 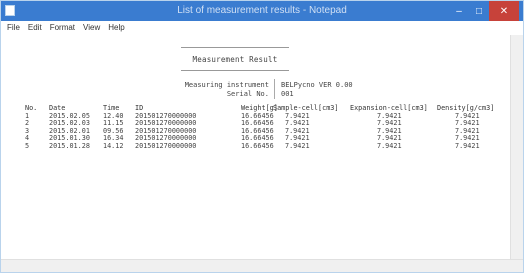 I want to click on menu-file: File, so click(x=13, y=28).